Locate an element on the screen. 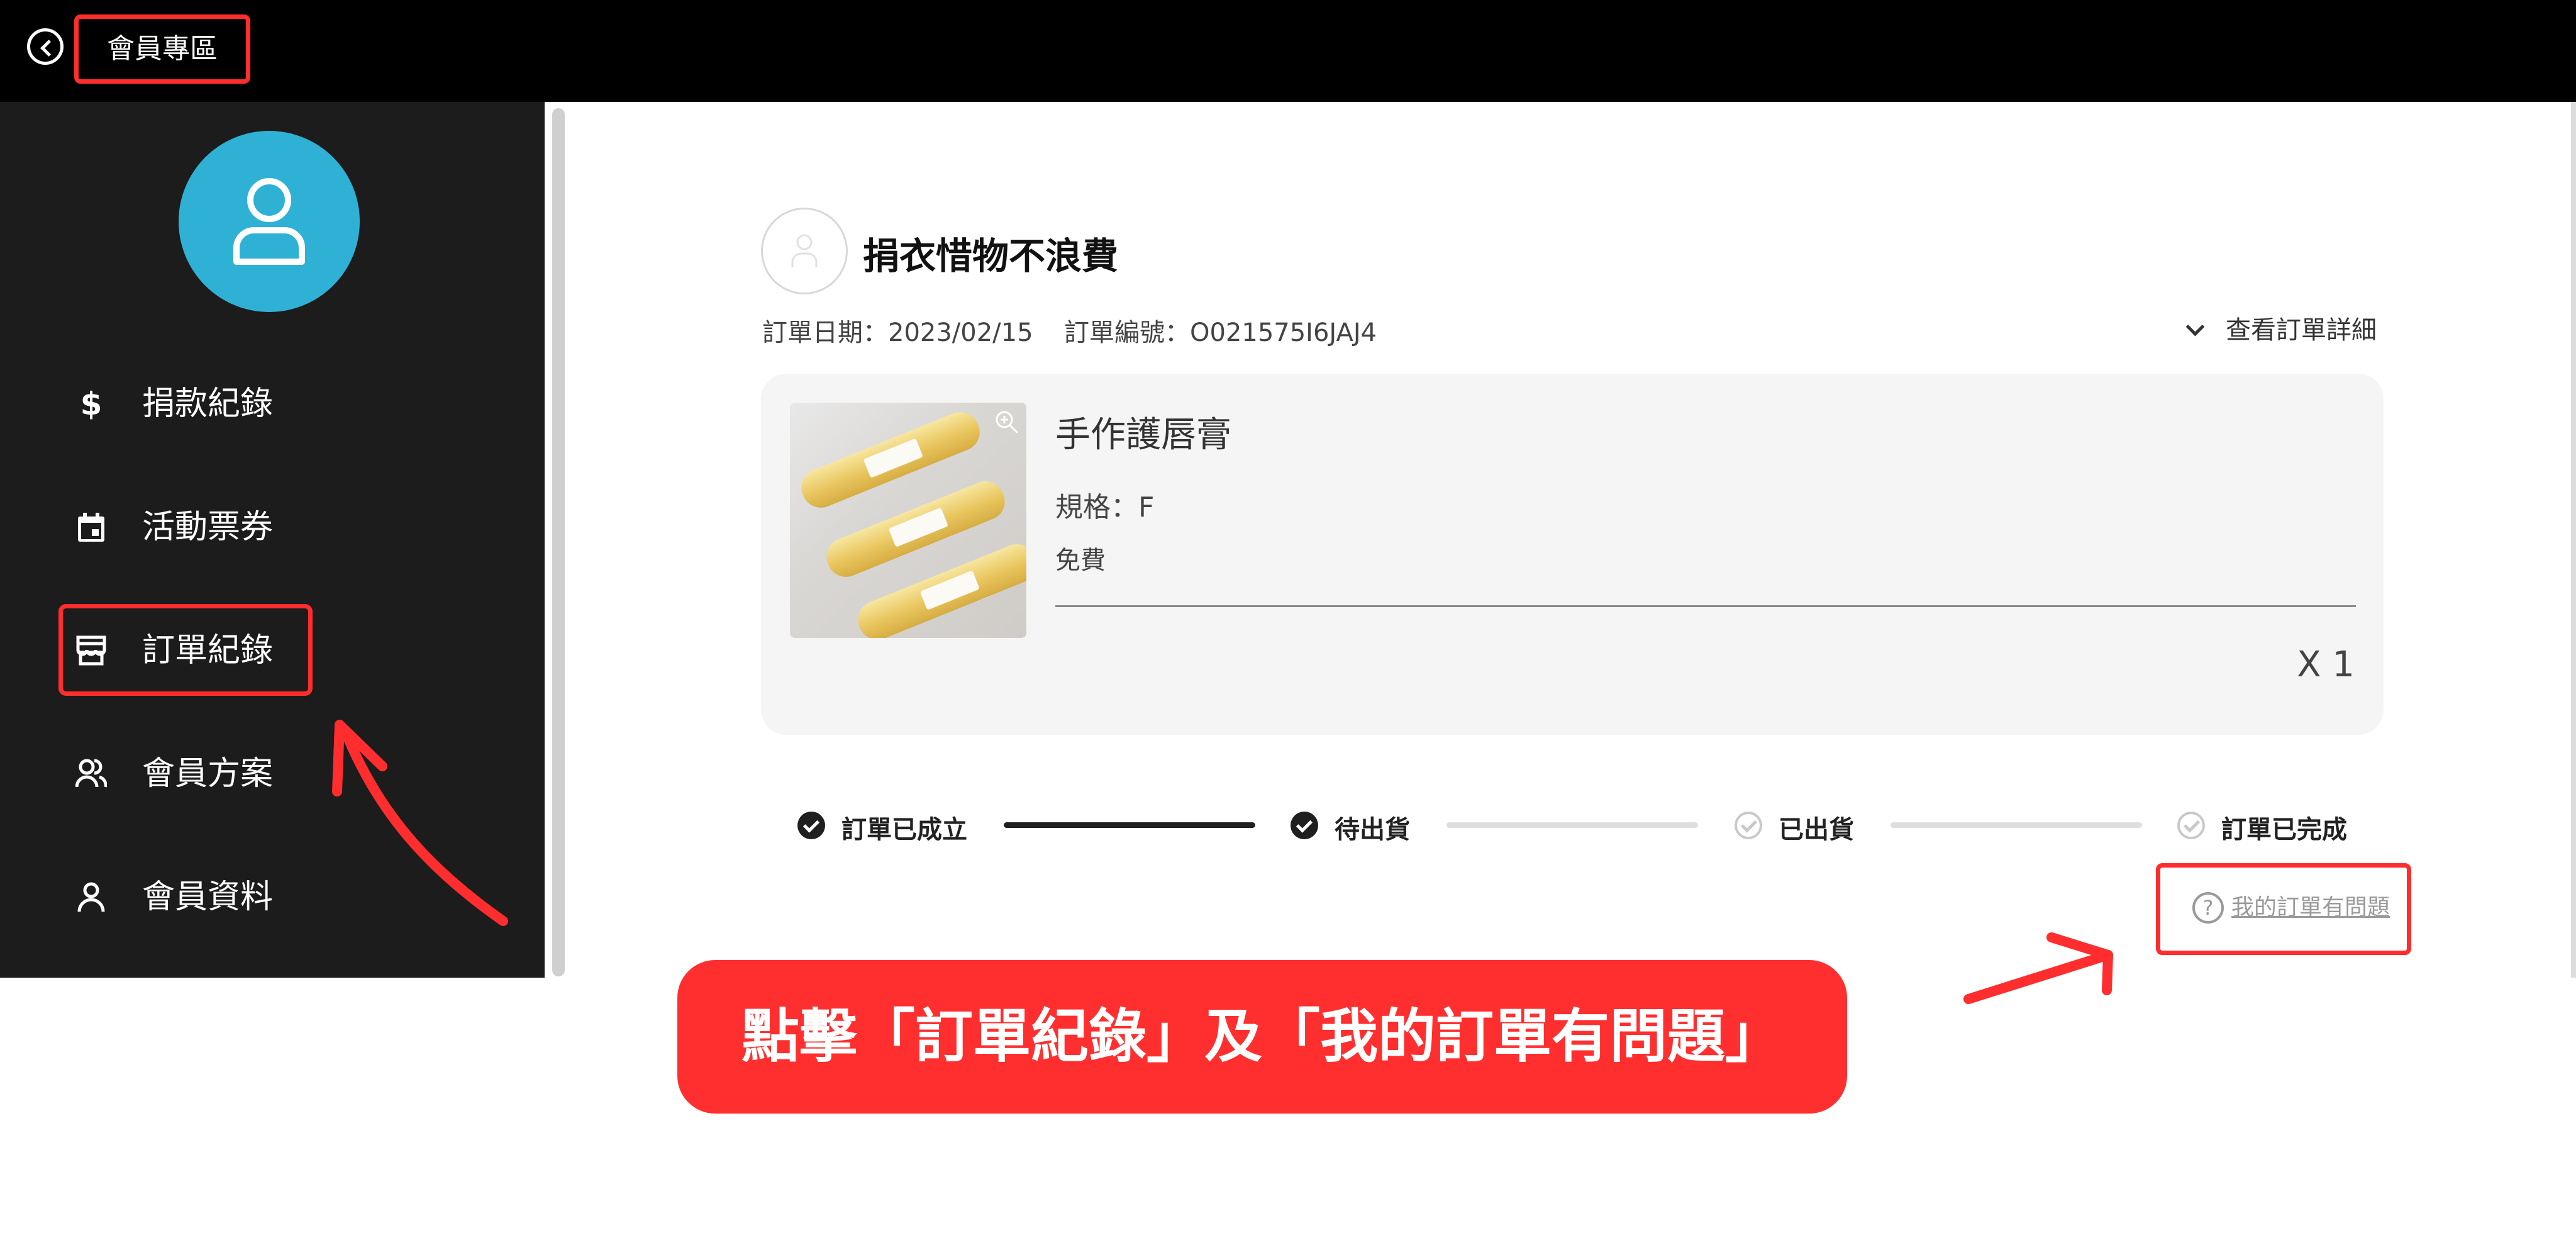 Image resolution: width=2576 pixels, height=1257 pixels. order-number: 訂單編號：O021575I6JAJ4 is located at coordinates (1220, 332).